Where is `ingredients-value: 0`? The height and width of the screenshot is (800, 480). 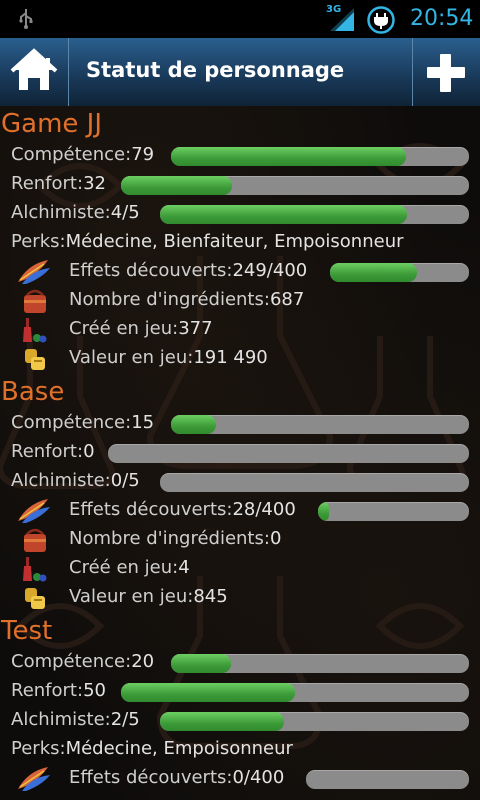
ingredients-value: 0 is located at coordinates (275, 538).